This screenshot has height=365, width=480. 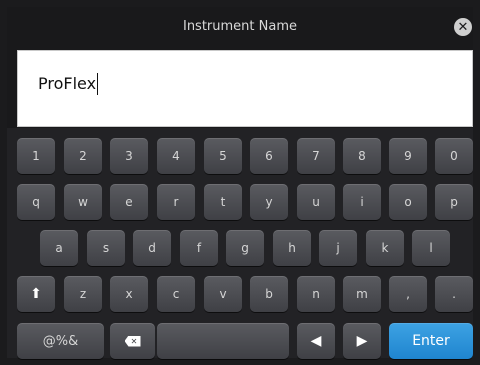 I want to click on key-9: 9, so click(x=408, y=156).